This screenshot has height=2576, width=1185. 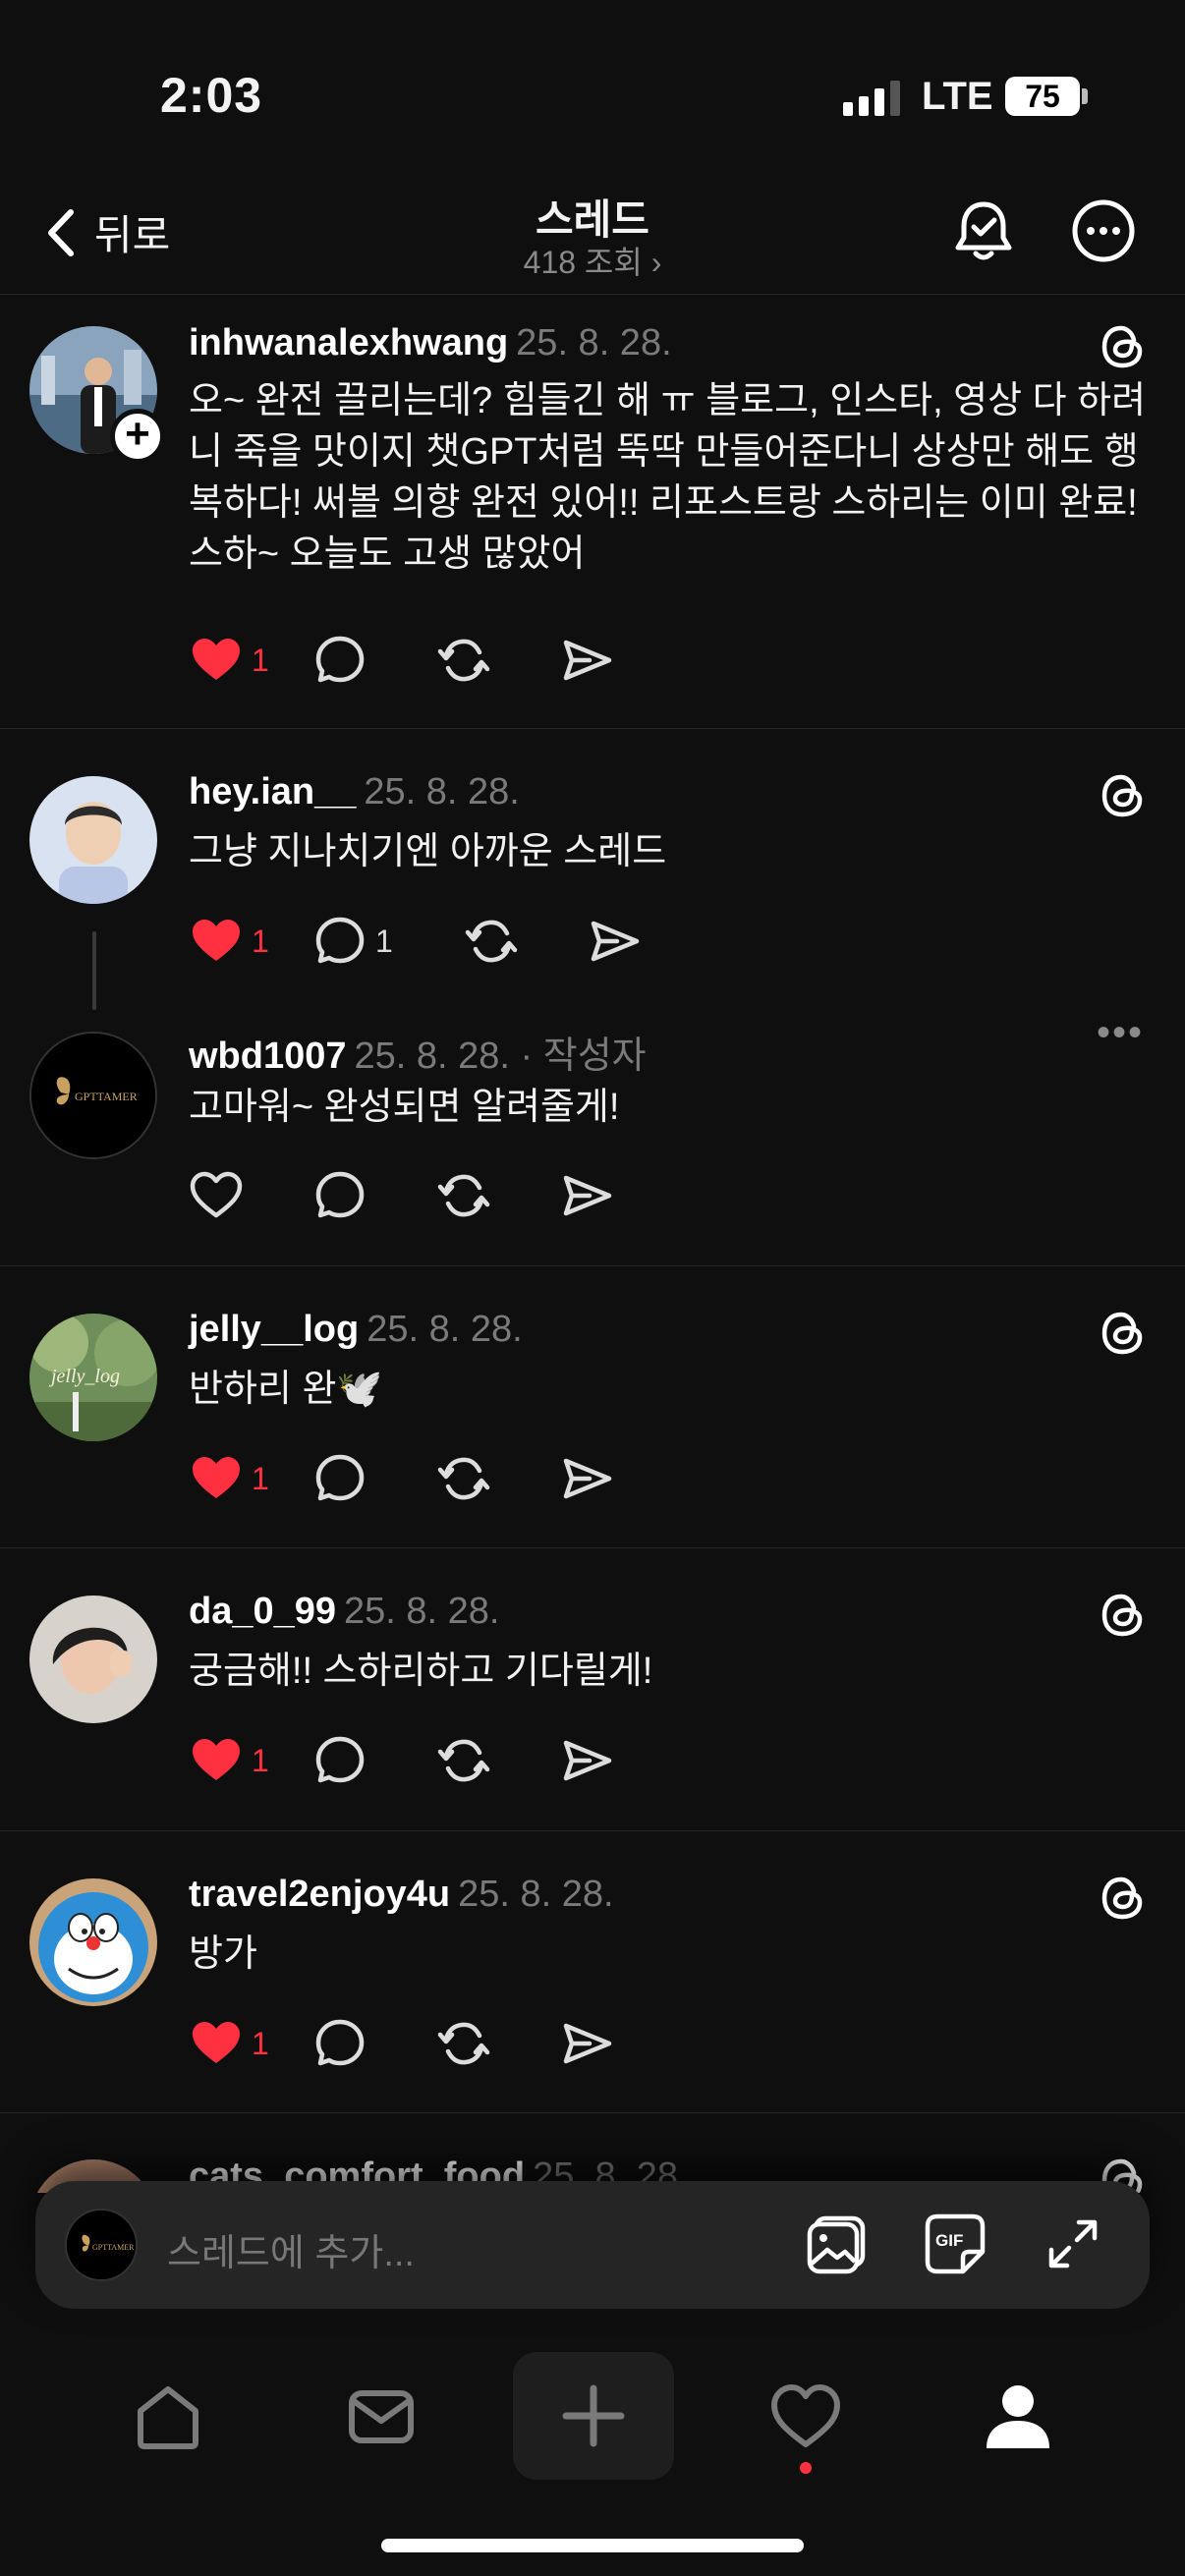 What do you see at coordinates (382, 2417) in the screenshot?
I see `inbox-icon` at bounding box center [382, 2417].